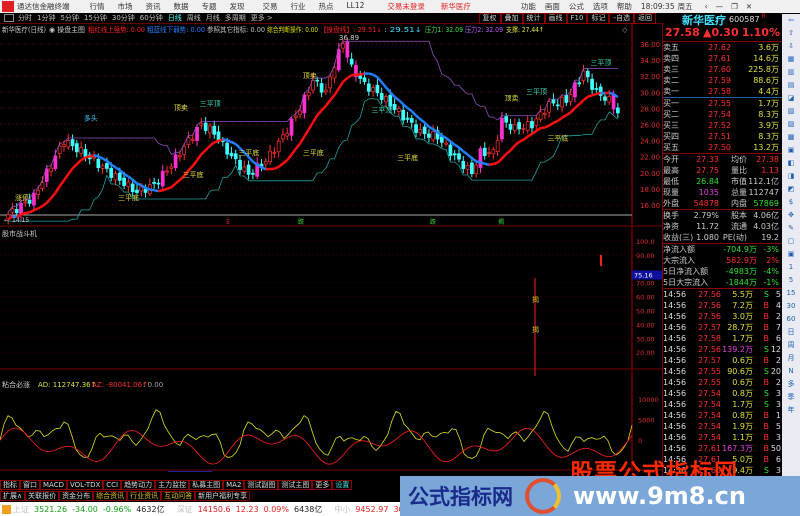 The width and height of the screenshot is (800, 516). What do you see at coordinates (552, 6) in the screenshot?
I see `menu-right-1: 画面` at bounding box center [552, 6].